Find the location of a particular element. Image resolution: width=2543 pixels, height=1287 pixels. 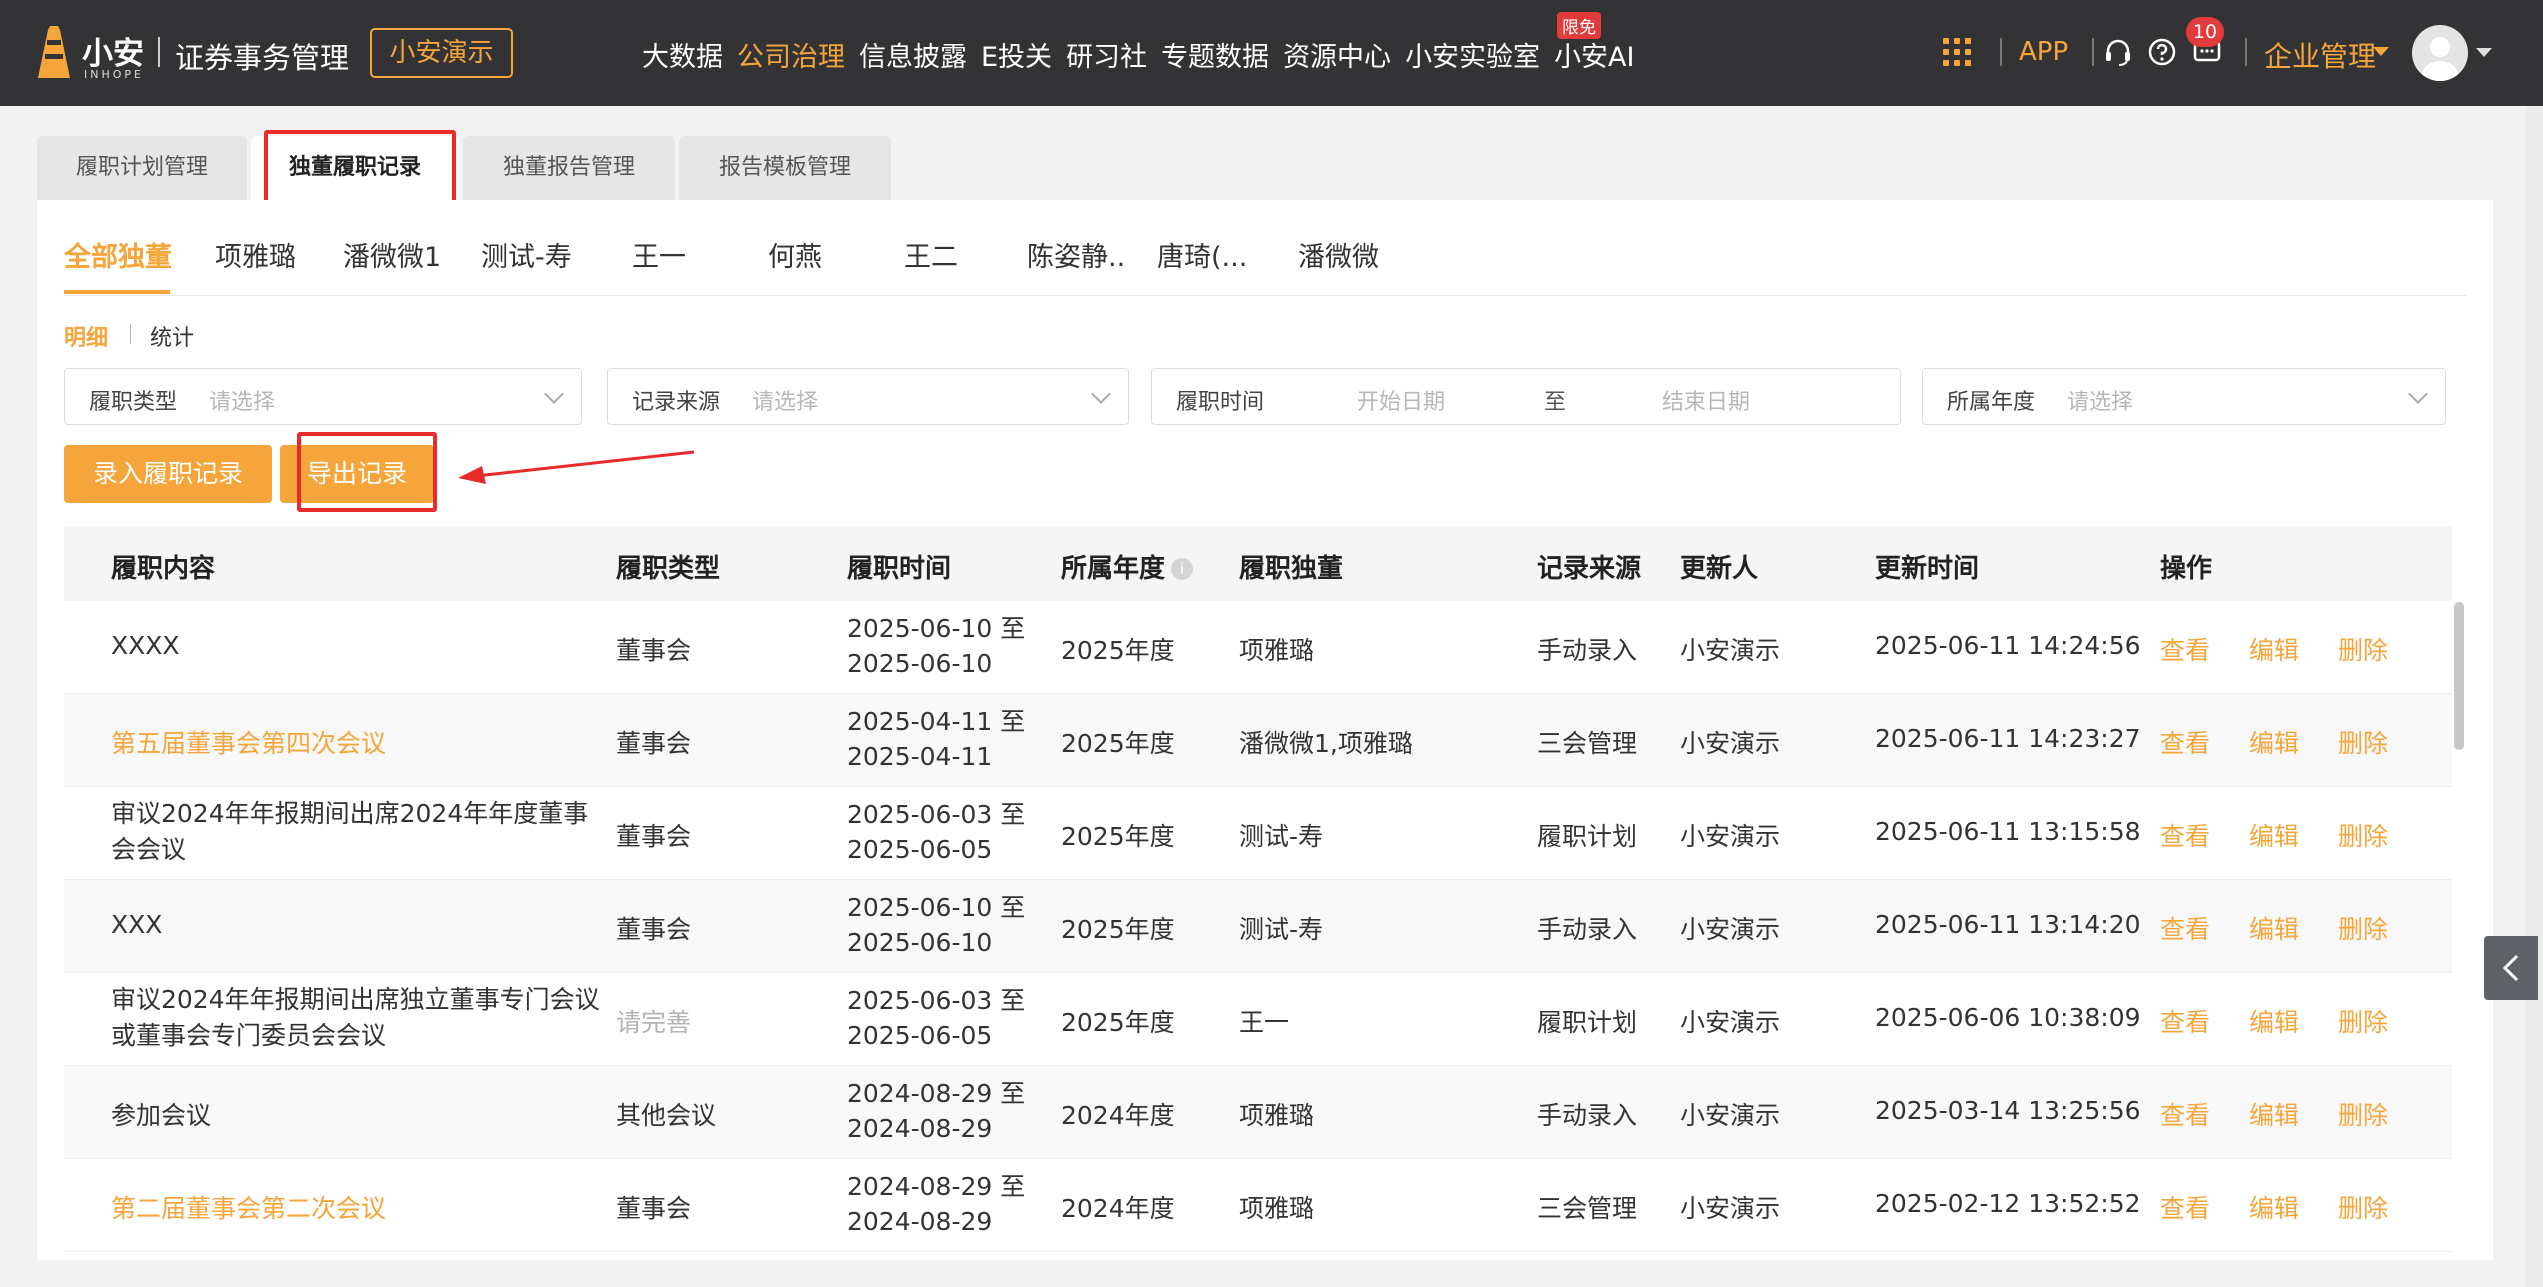

duty-time-range-picker: 履职时间 开始日期 至 结束日期 is located at coordinates (1526, 396).